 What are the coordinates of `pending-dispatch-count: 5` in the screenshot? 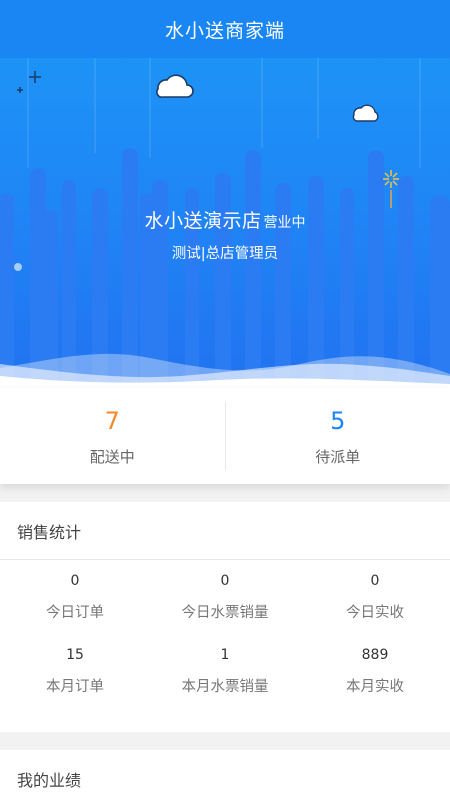 It's located at (338, 420).